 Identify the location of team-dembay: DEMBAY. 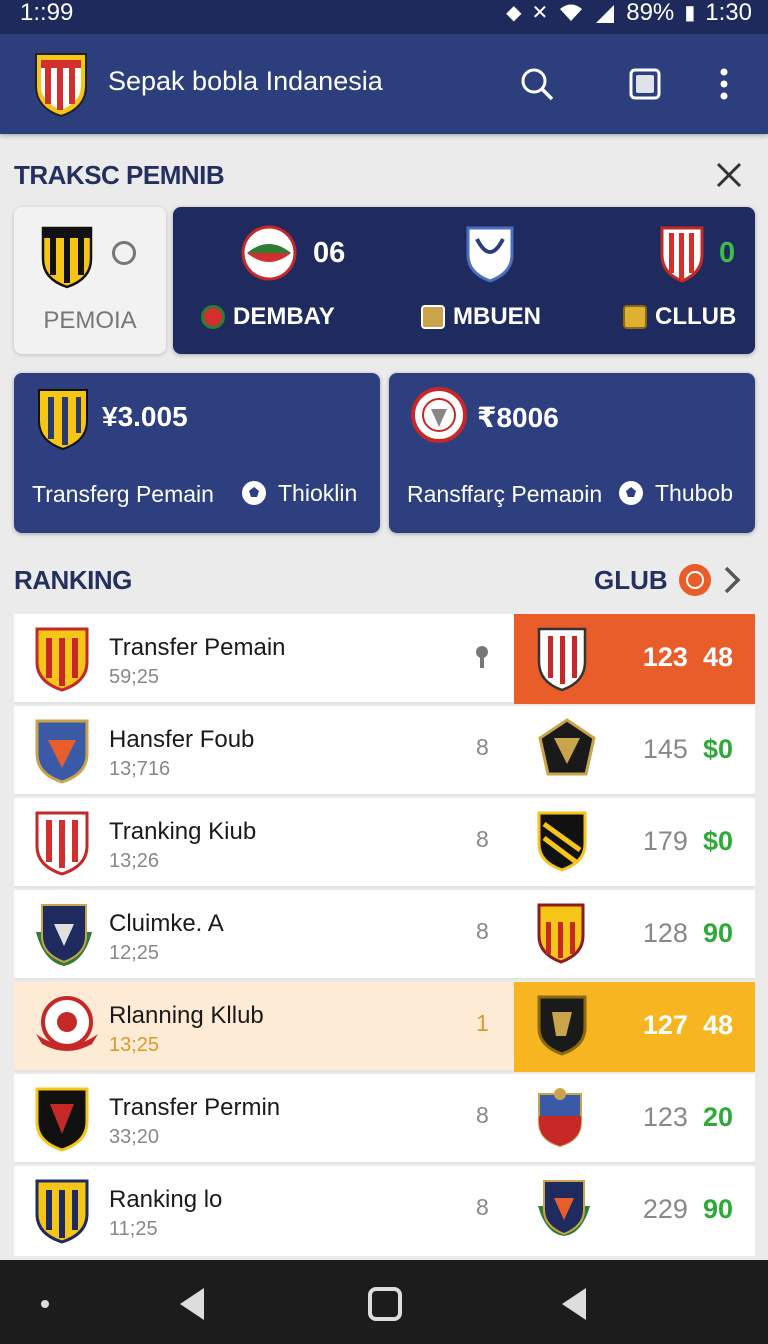
(268, 317).